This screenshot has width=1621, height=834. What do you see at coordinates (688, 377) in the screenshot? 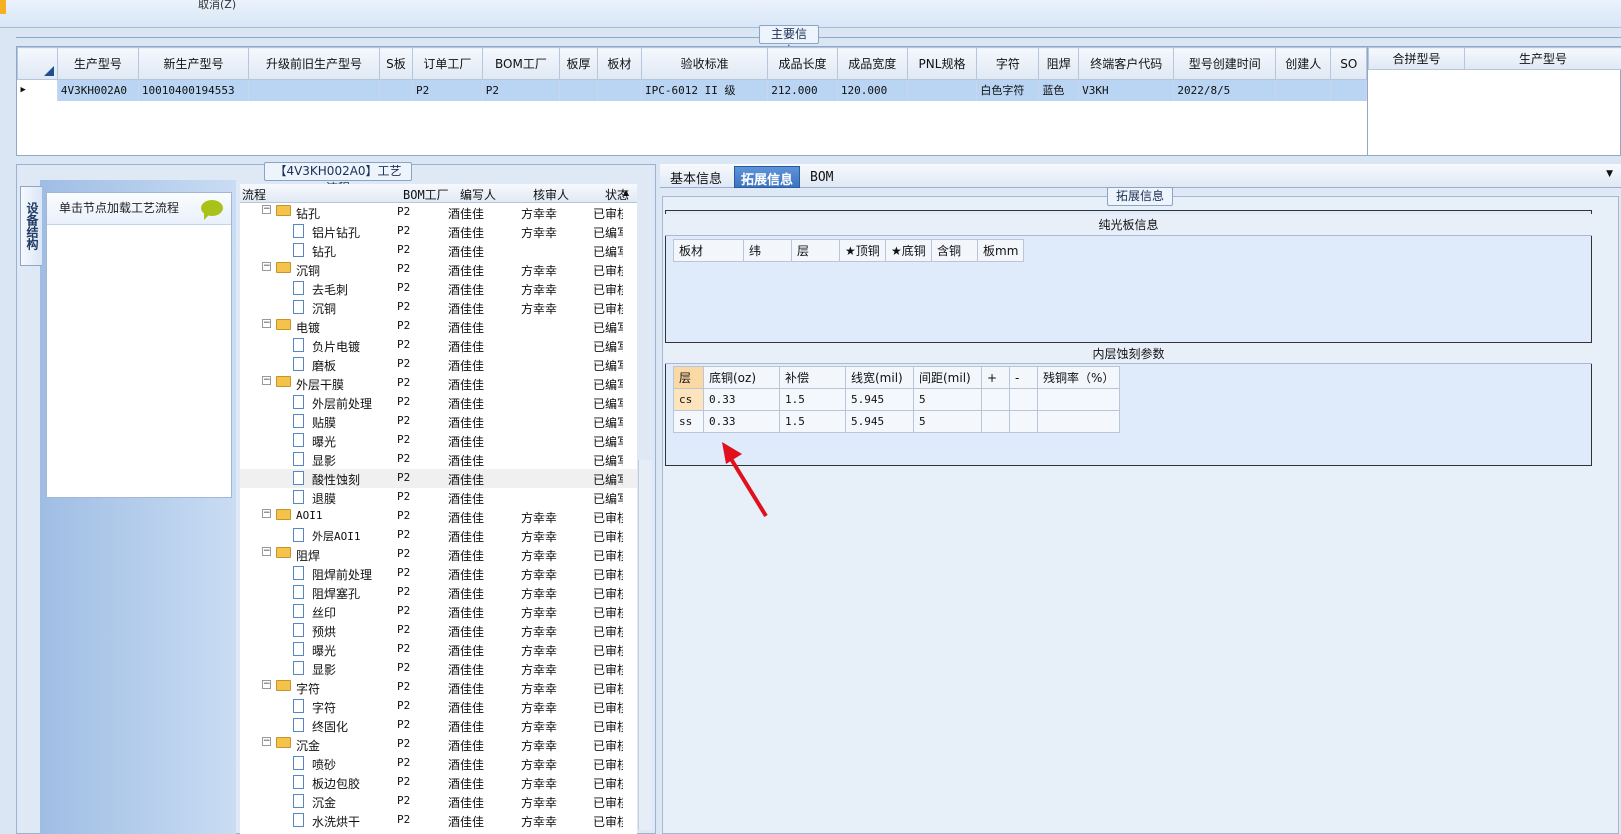
I see `etch-col: 层` at bounding box center [688, 377].